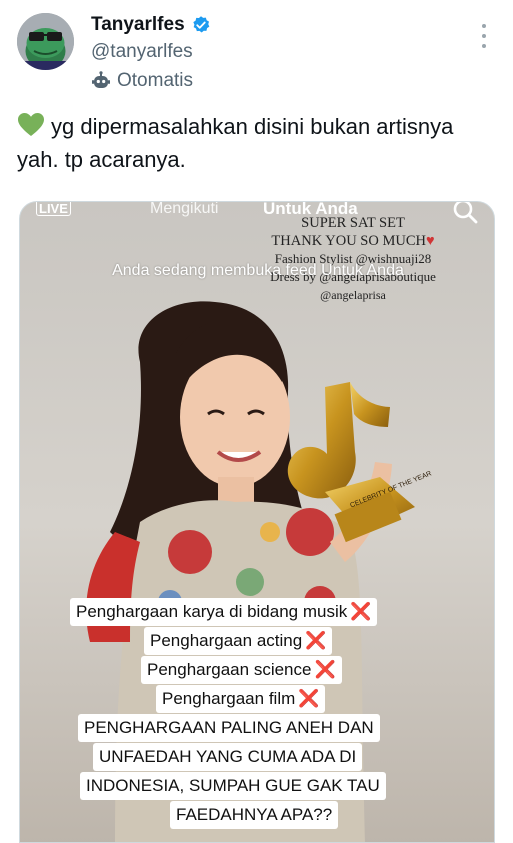 The width and height of the screenshot is (513, 843). I want to click on bot-icon, so click(101, 79).